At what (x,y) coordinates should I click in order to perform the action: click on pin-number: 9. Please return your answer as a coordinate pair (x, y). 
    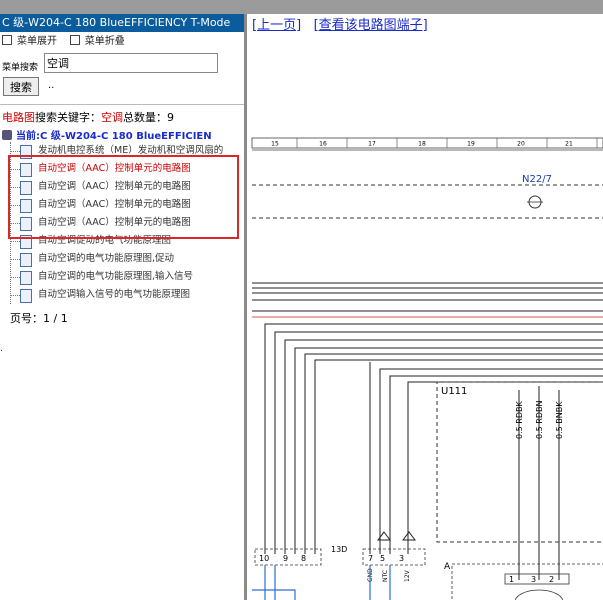
    Looking at the image, I should click on (285, 558).